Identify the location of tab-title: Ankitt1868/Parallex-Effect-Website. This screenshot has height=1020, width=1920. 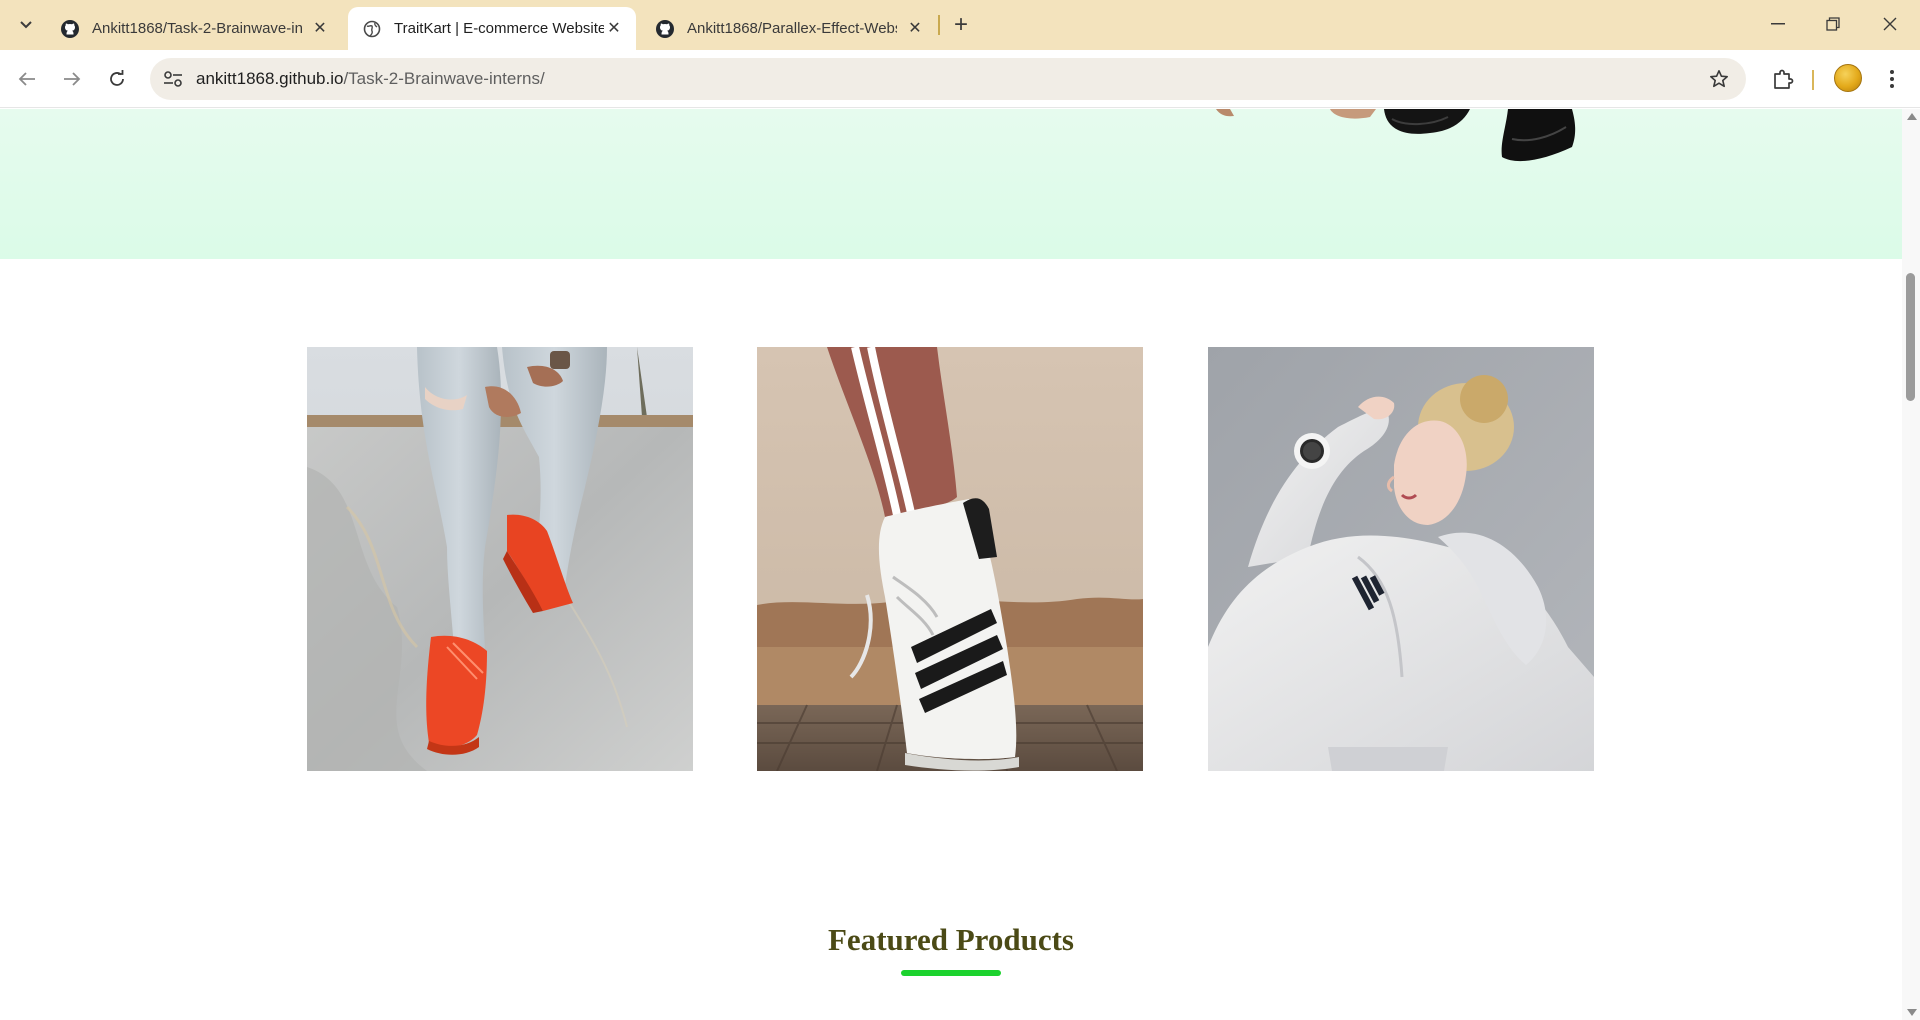
(792, 28).